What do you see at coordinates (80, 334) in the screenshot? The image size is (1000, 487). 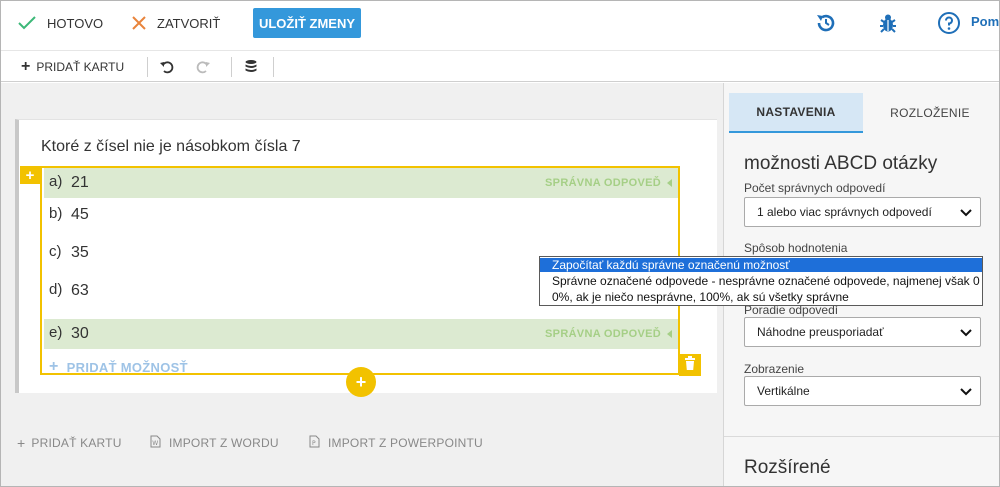 I see `option-value: 30` at bounding box center [80, 334].